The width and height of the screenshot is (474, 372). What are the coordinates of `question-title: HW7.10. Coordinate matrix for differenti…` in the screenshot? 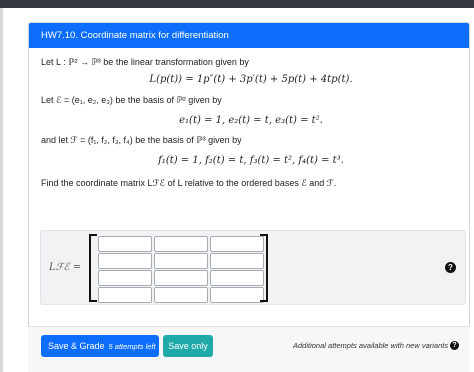 It's located at (249, 35).